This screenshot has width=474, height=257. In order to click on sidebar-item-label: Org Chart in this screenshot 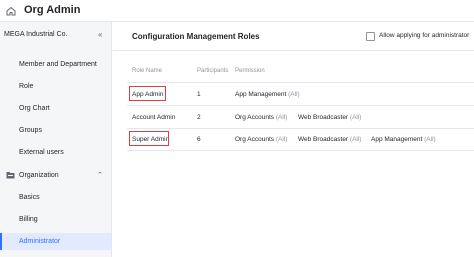, I will do `click(34, 108)`.